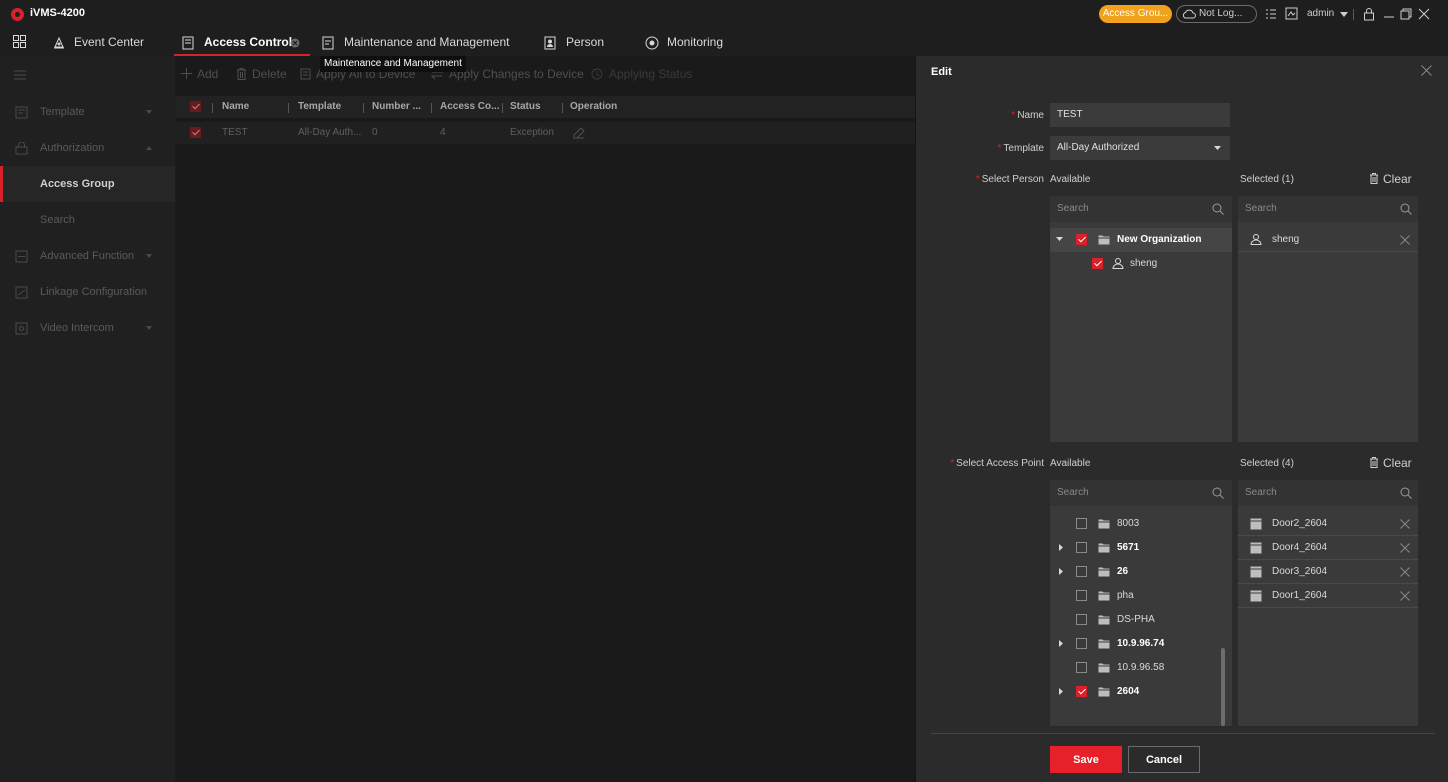  Describe the element at coordinates (997, 463) in the screenshot. I see `select-access-point-label: * Select Access Point` at that location.